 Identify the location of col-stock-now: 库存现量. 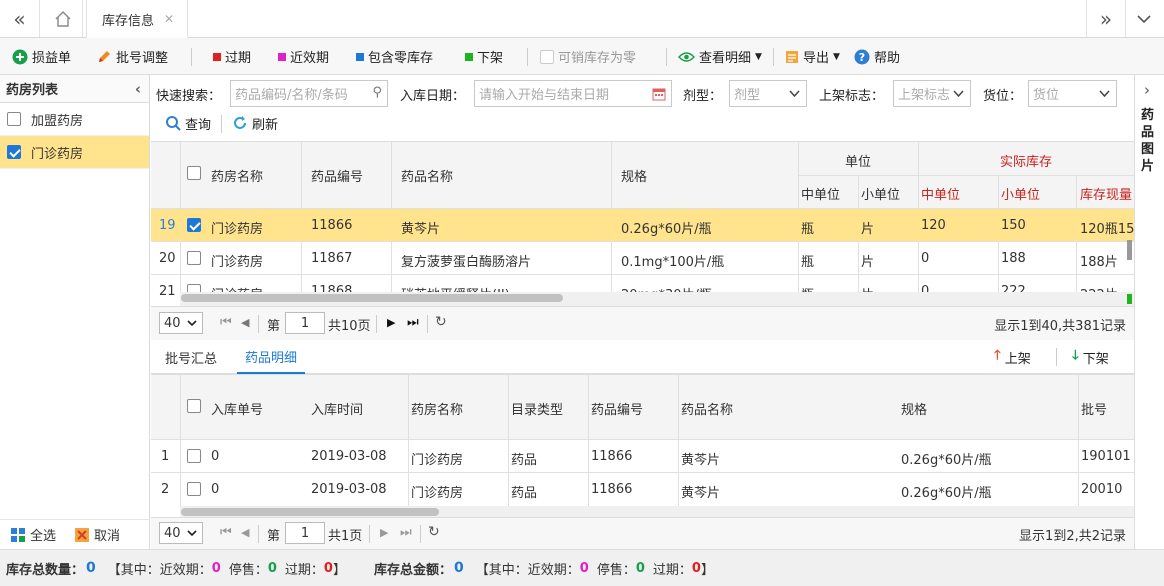
(1106, 193).